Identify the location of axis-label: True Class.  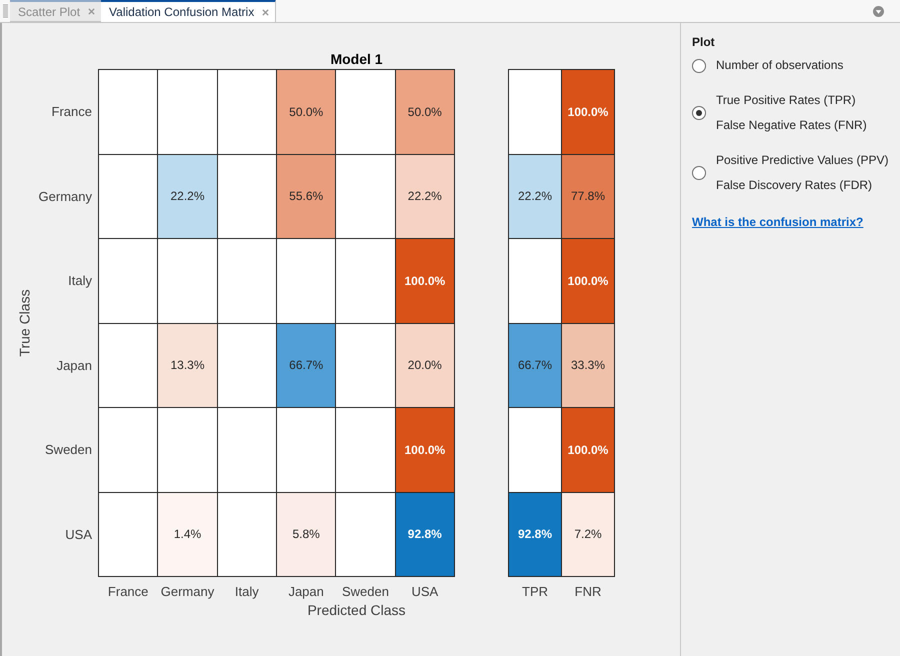
(25, 323).